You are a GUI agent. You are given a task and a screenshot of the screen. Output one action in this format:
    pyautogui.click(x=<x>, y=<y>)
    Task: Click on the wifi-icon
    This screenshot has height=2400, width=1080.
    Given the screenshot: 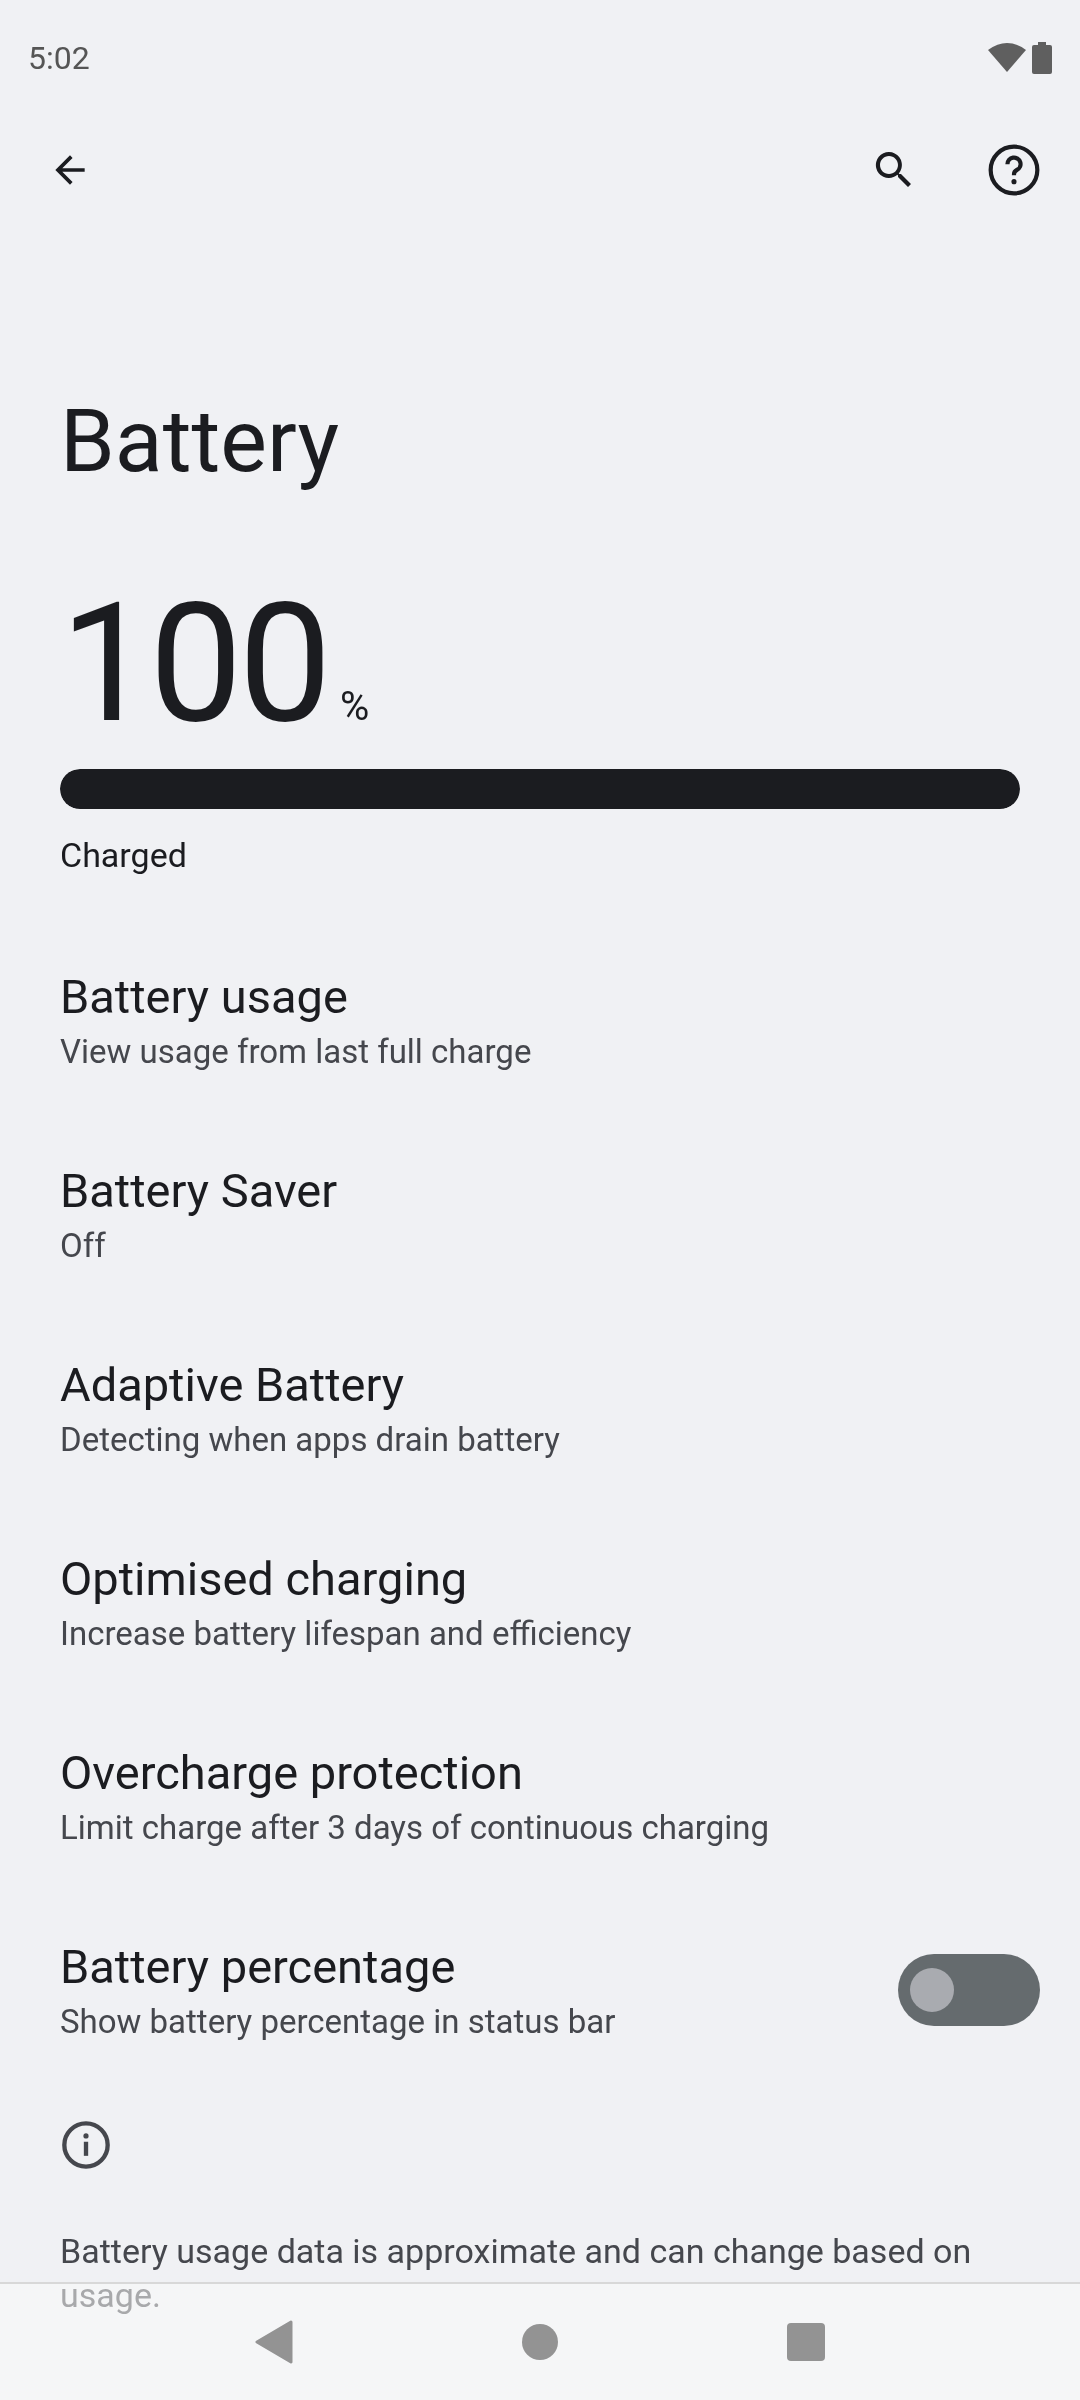 What is the action you would take?
    pyautogui.click(x=1007, y=57)
    